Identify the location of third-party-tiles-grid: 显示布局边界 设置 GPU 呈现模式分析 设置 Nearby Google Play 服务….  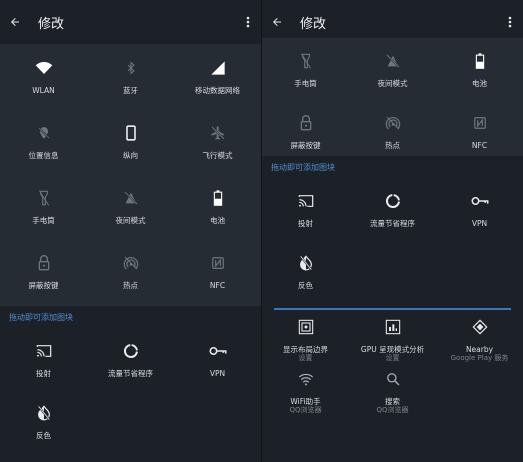
(392, 366).